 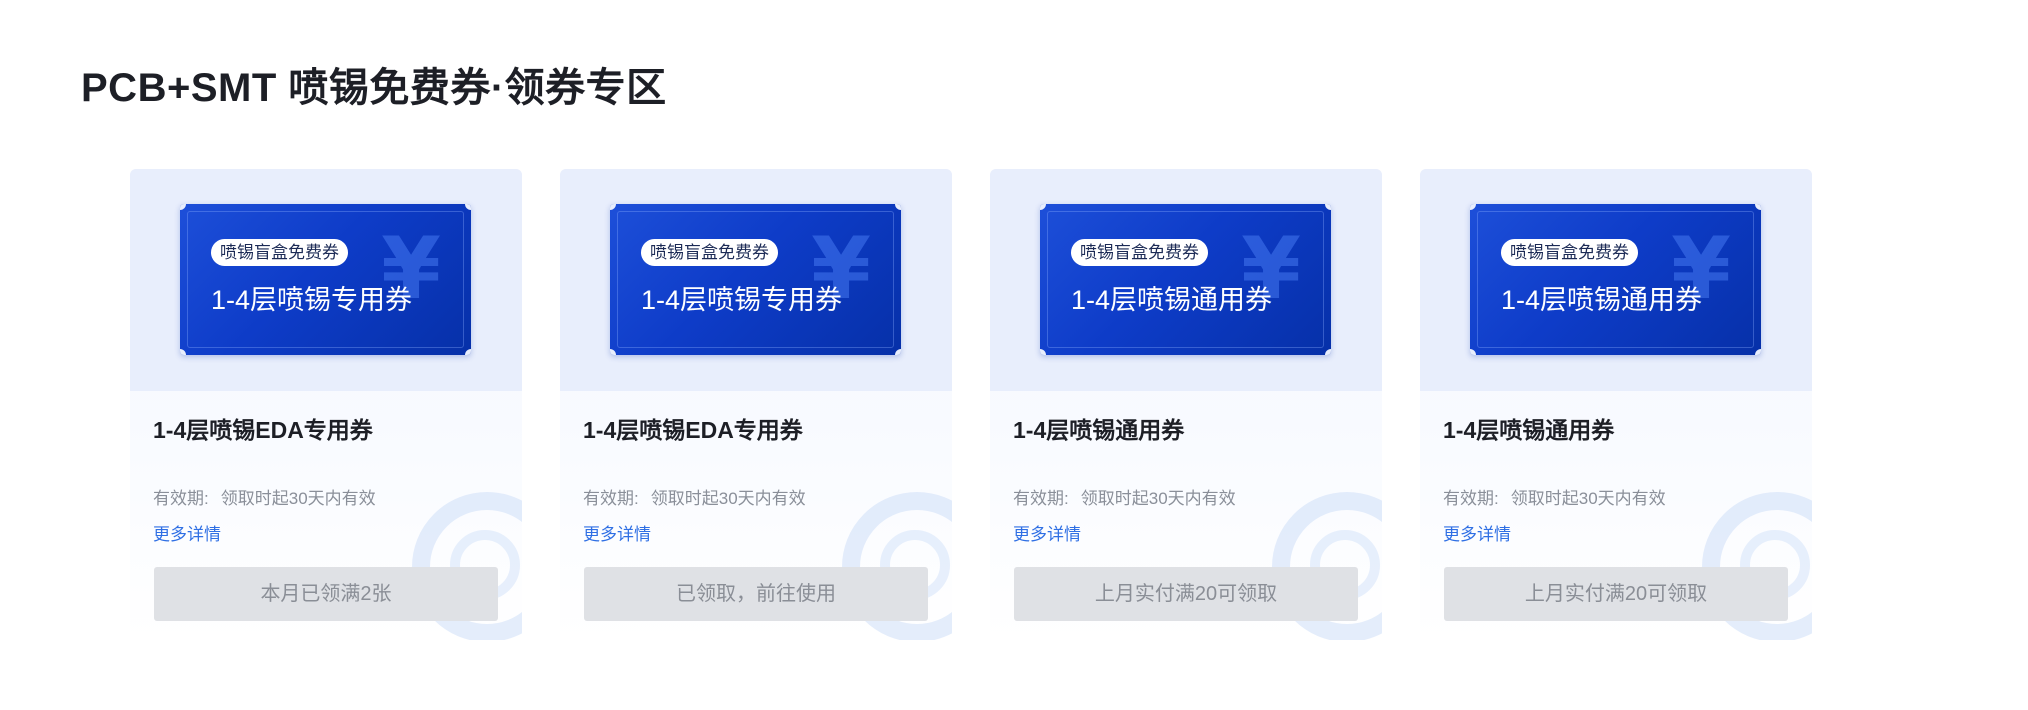 What do you see at coordinates (756, 594) in the screenshot?
I see `go-use-button: 已领取，前往使用` at bounding box center [756, 594].